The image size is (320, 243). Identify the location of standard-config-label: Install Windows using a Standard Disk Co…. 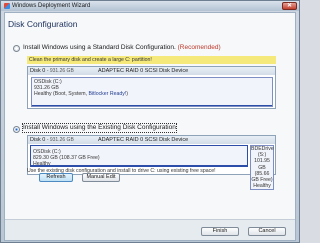
(122, 48).